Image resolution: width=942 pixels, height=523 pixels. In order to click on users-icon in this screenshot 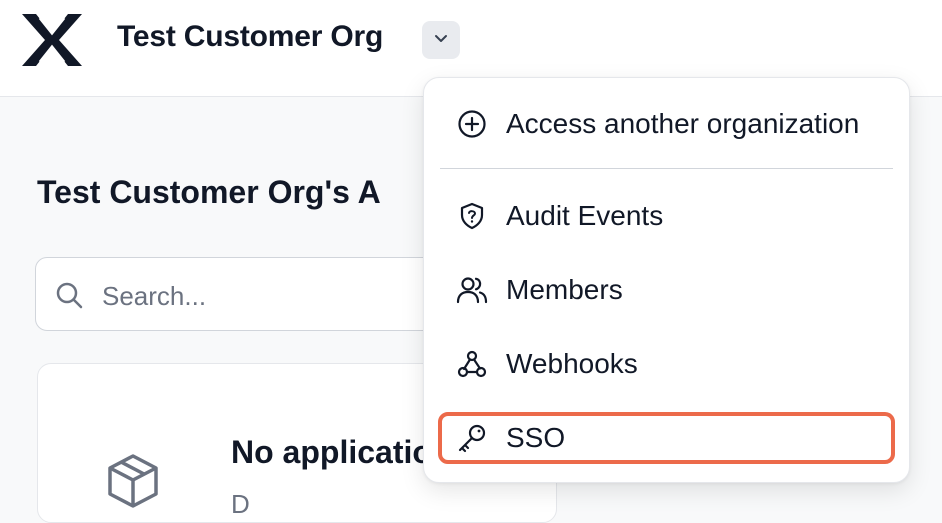, I will do `click(472, 290)`.